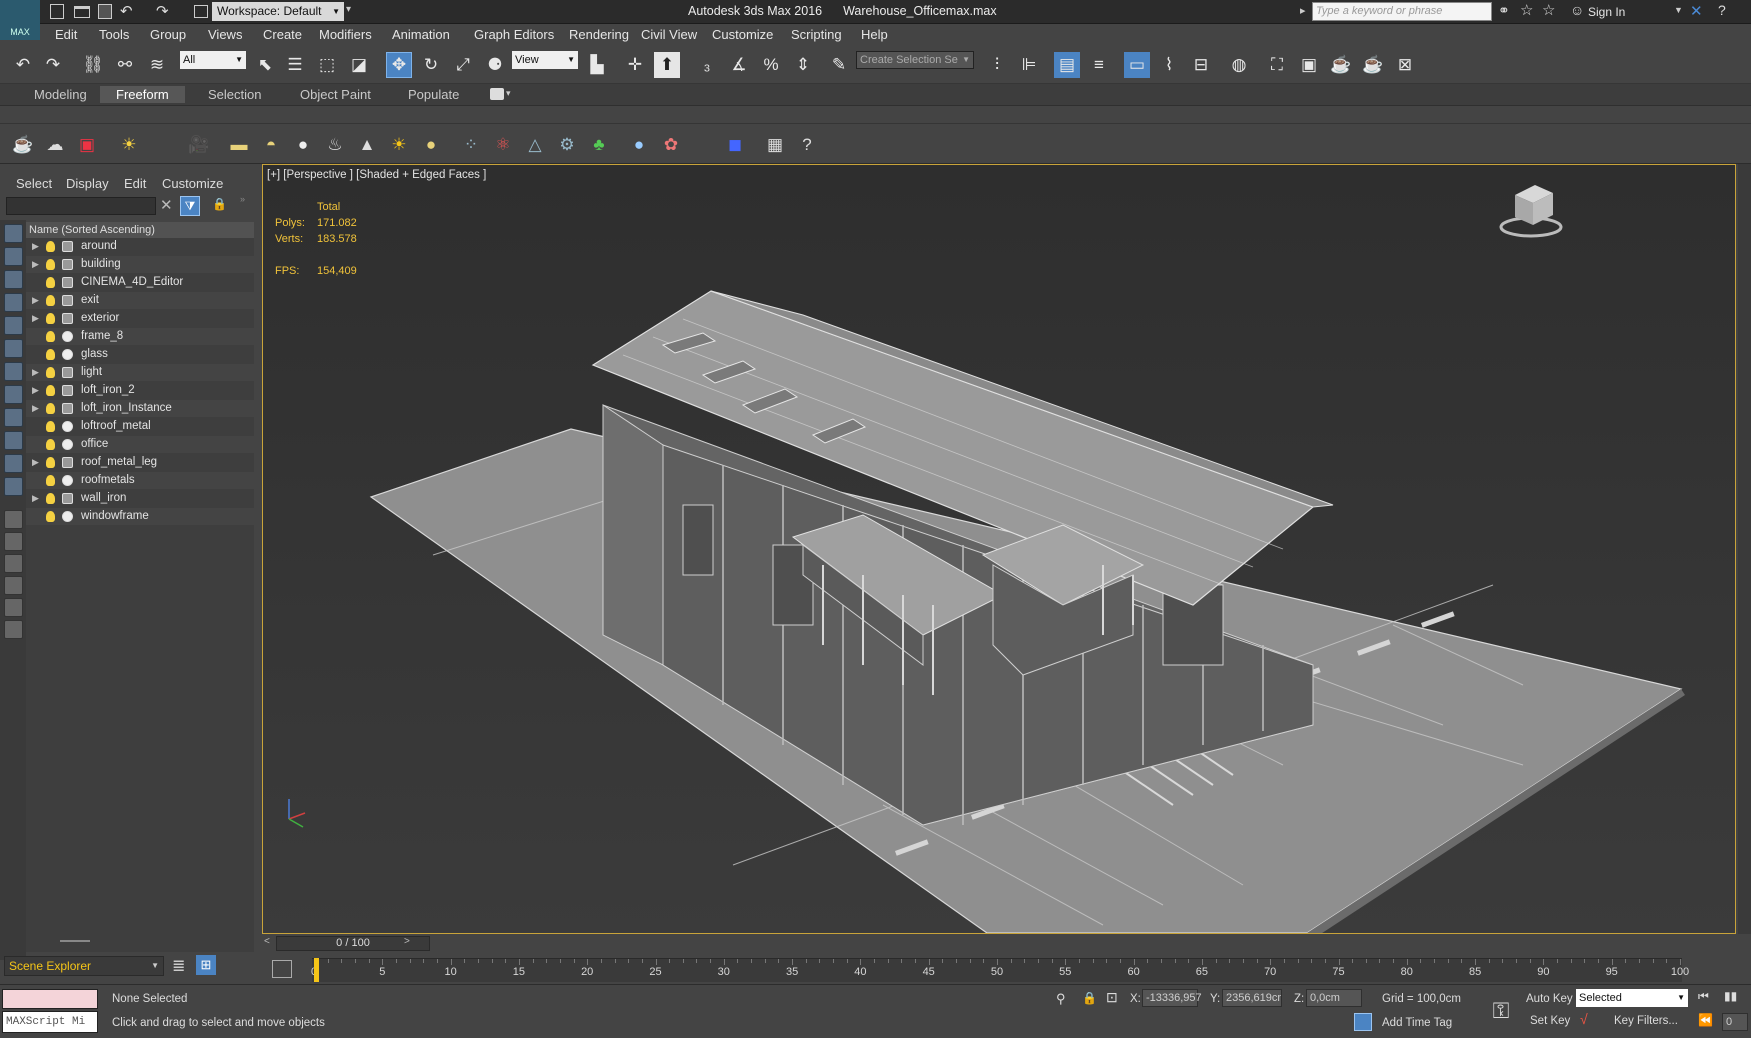 The image size is (1751, 1038). What do you see at coordinates (140, 336) in the screenshot?
I see `scene-object-row: frame_8` at bounding box center [140, 336].